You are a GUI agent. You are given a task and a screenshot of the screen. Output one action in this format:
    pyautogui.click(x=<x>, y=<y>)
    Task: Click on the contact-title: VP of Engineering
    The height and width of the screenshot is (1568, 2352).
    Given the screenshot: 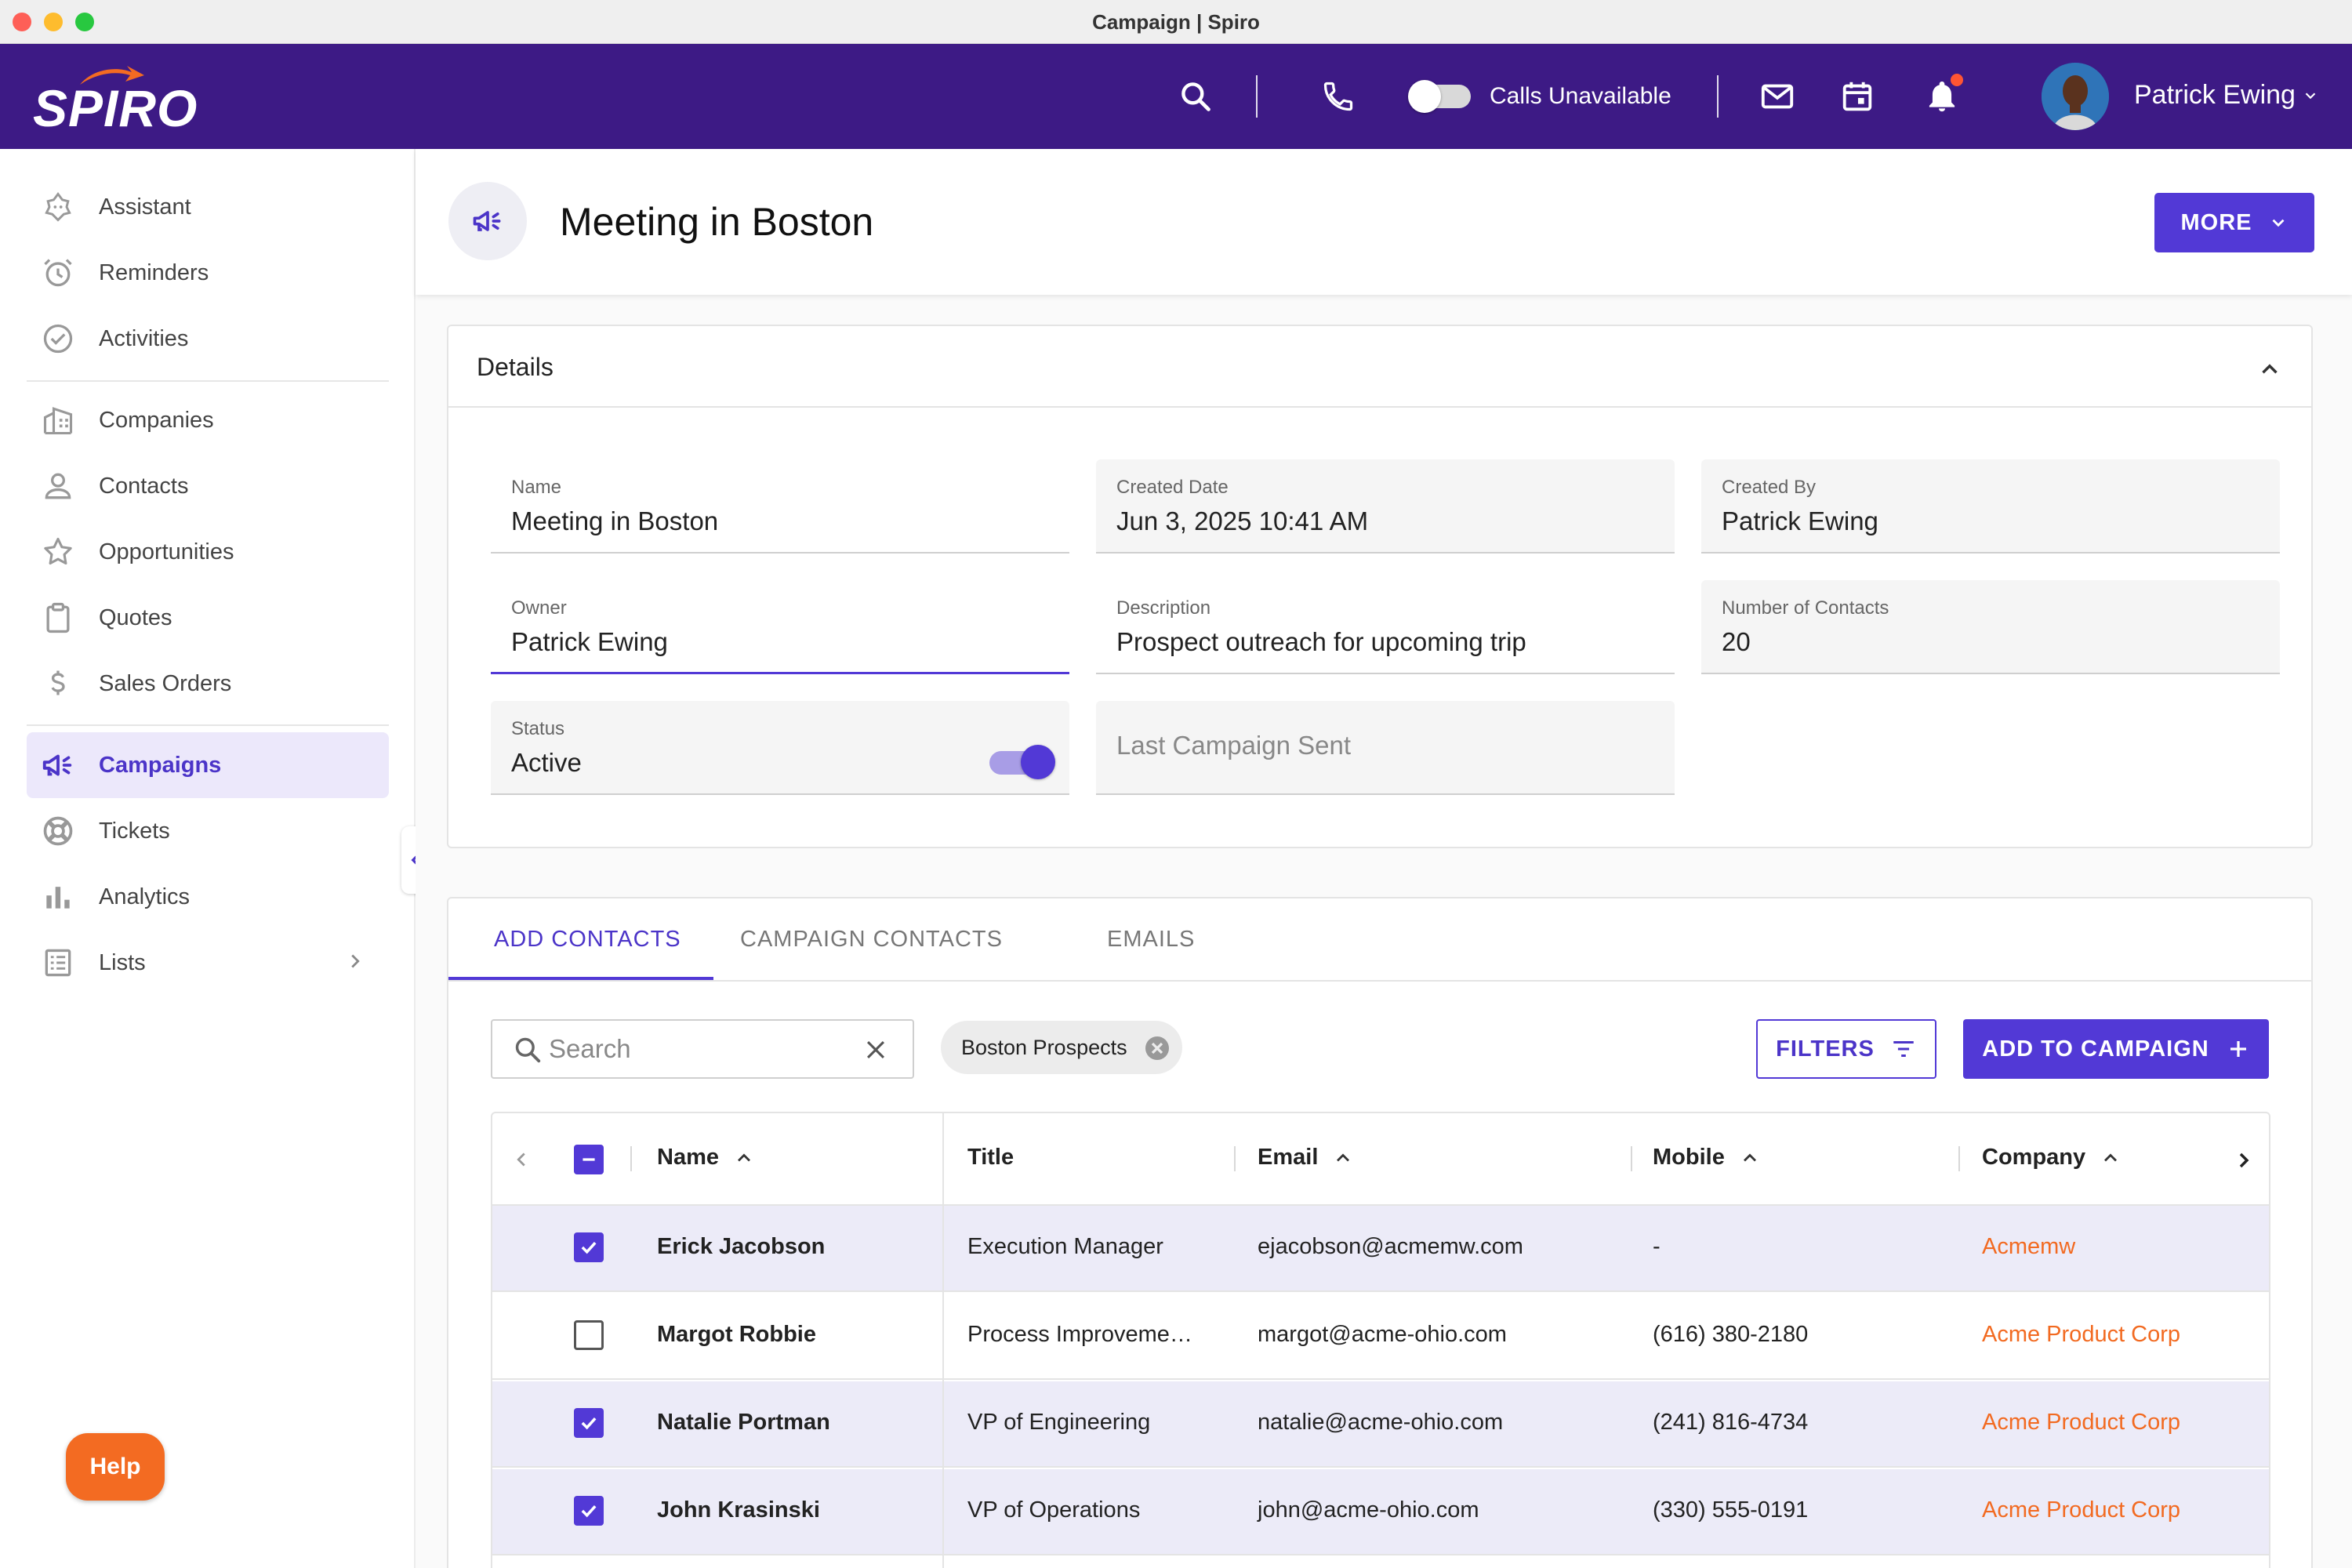 What is the action you would take?
    pyautogui.click(x=1059, y=1422)
    